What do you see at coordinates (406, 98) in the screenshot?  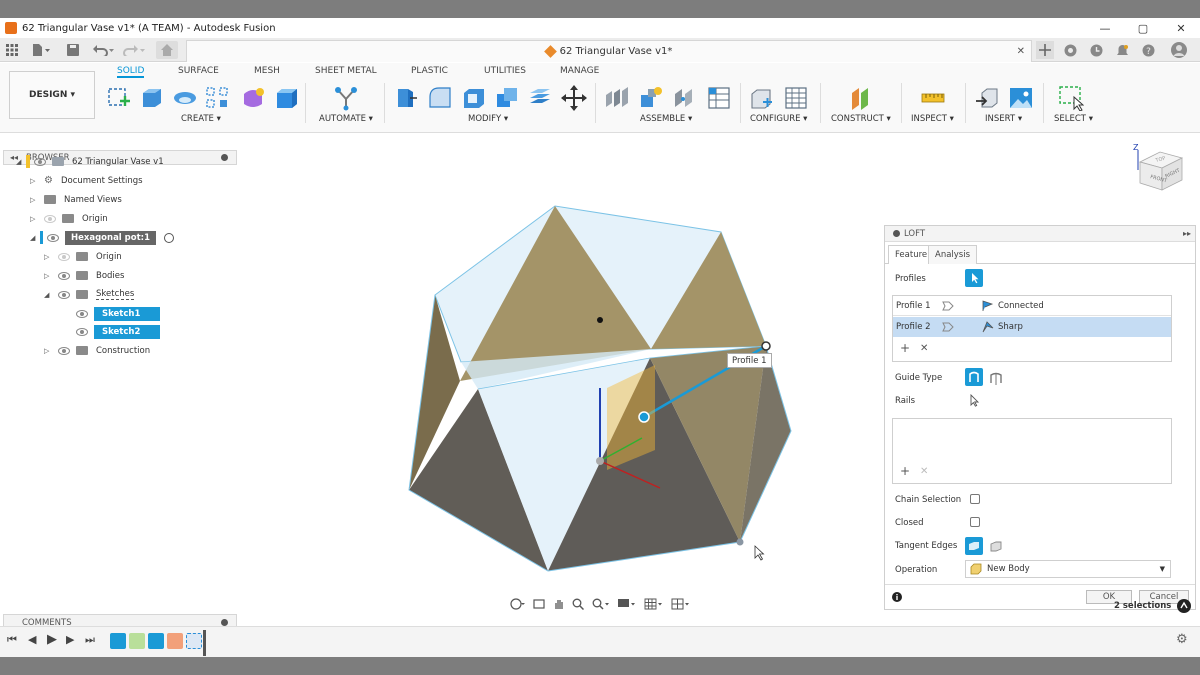 I see `press-pull-icon` at bounding box center [406, 98].